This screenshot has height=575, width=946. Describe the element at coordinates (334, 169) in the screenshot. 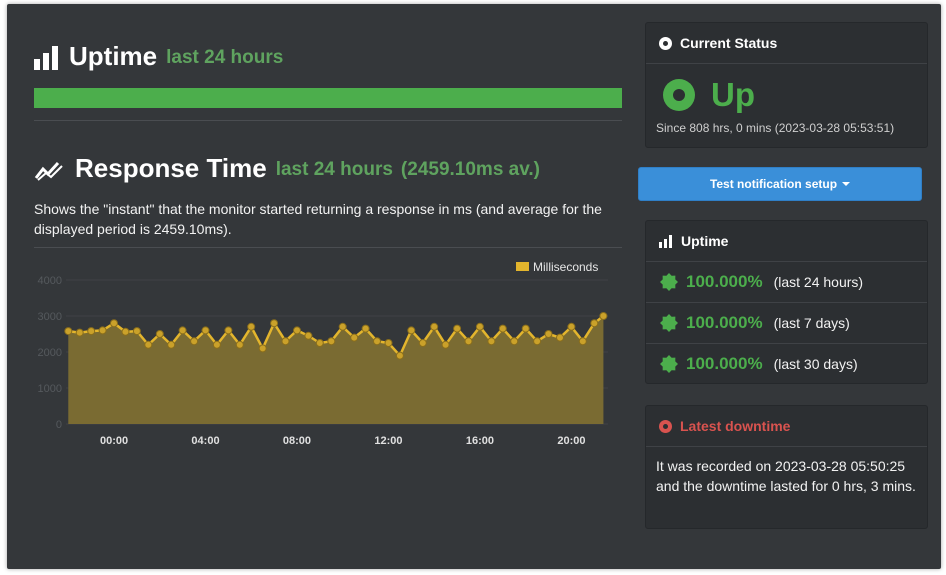

I see `response-time-period: last 24 hours` at that location.